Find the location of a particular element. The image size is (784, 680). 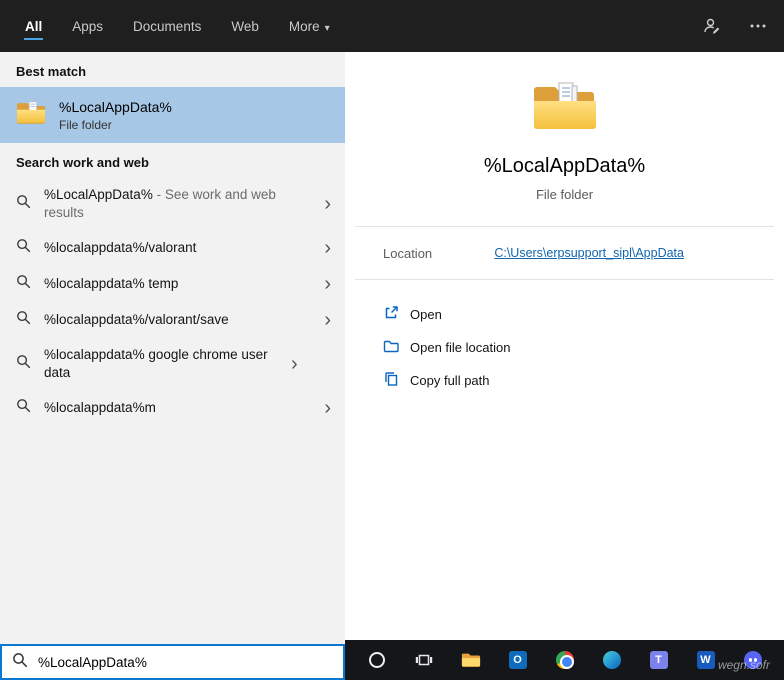

suggestion-row: %localappdata%m › is located at coordinates (172, 408).